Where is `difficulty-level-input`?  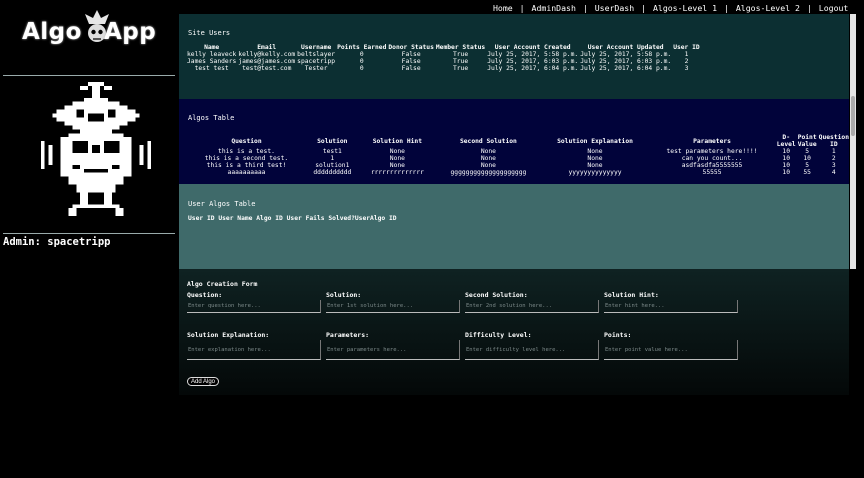
difficulty-level-input is located at coordinates (532, 350).